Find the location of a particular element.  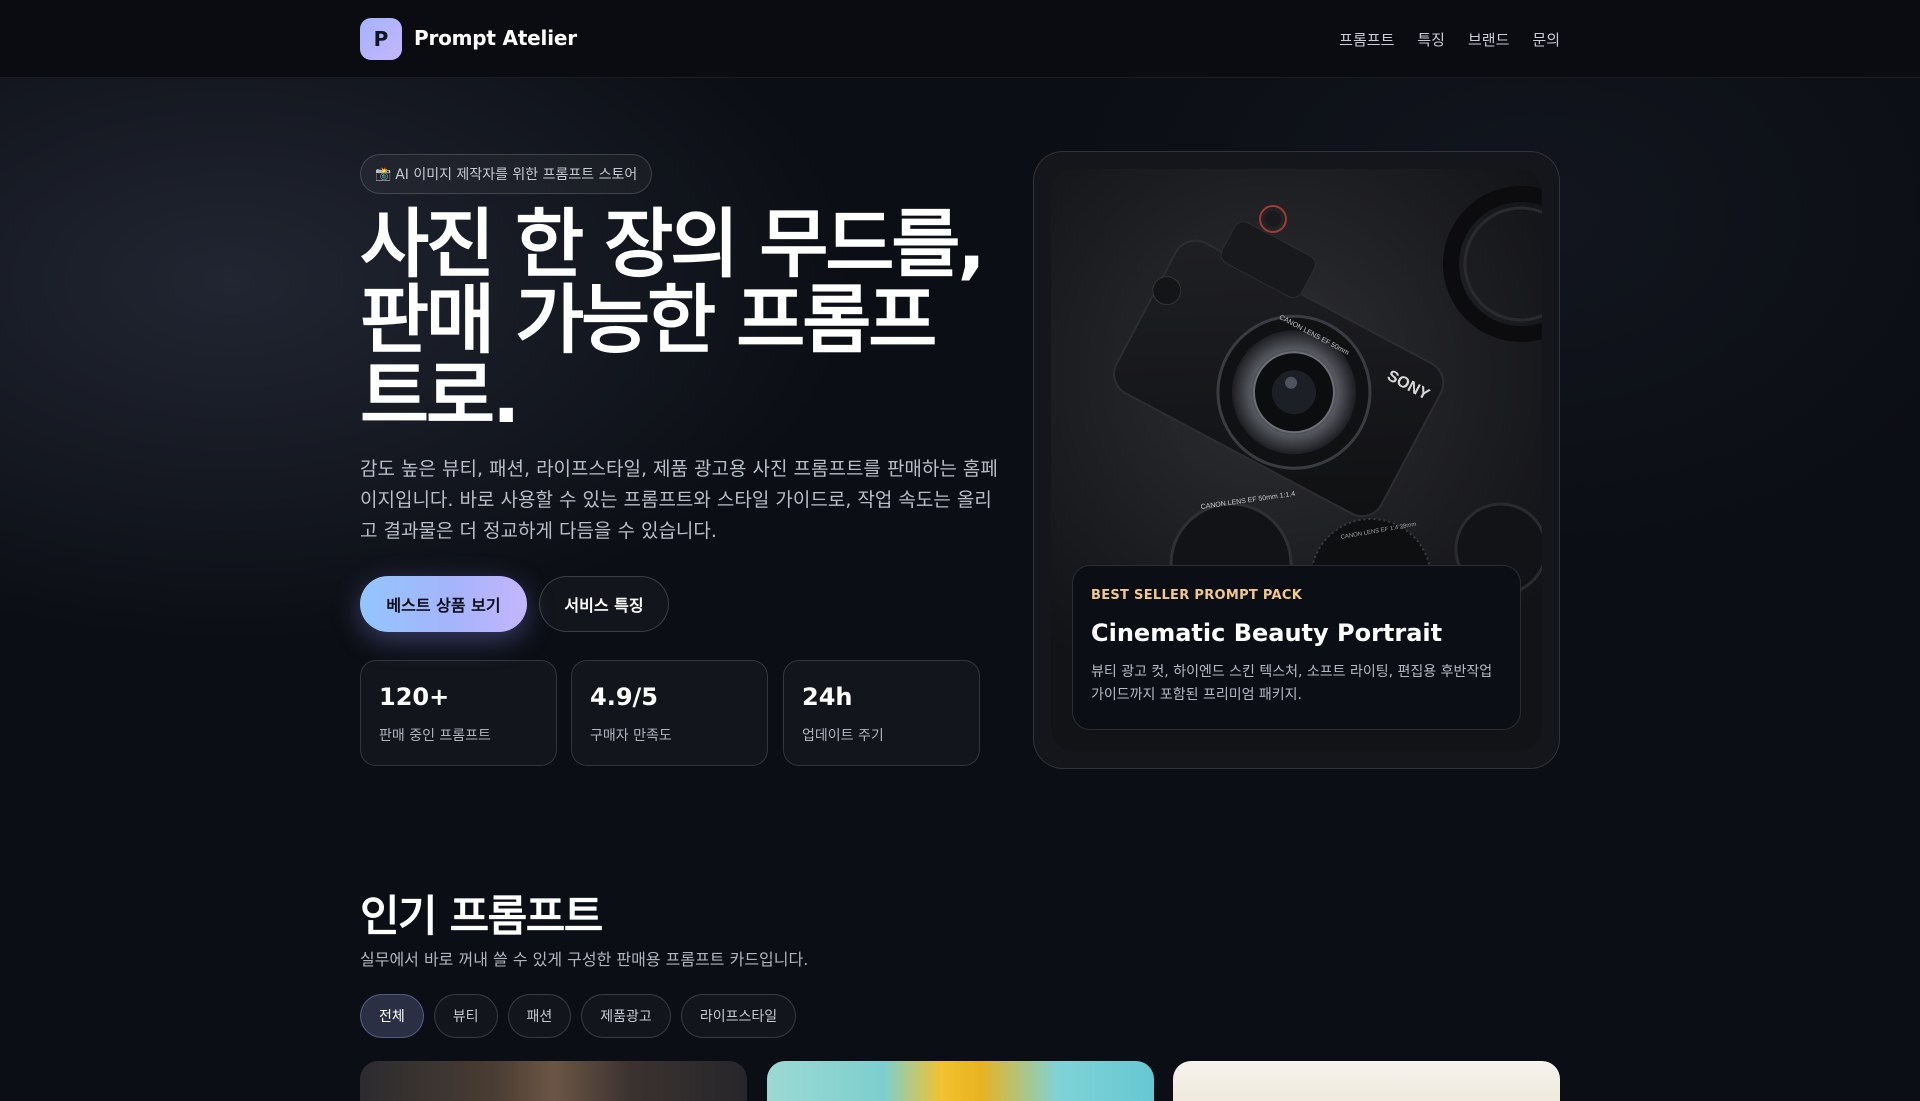

hero-badge-text: AI 이미지 제작자를 위한 프롬프트 스토어 is located at coordinates (516, 175).